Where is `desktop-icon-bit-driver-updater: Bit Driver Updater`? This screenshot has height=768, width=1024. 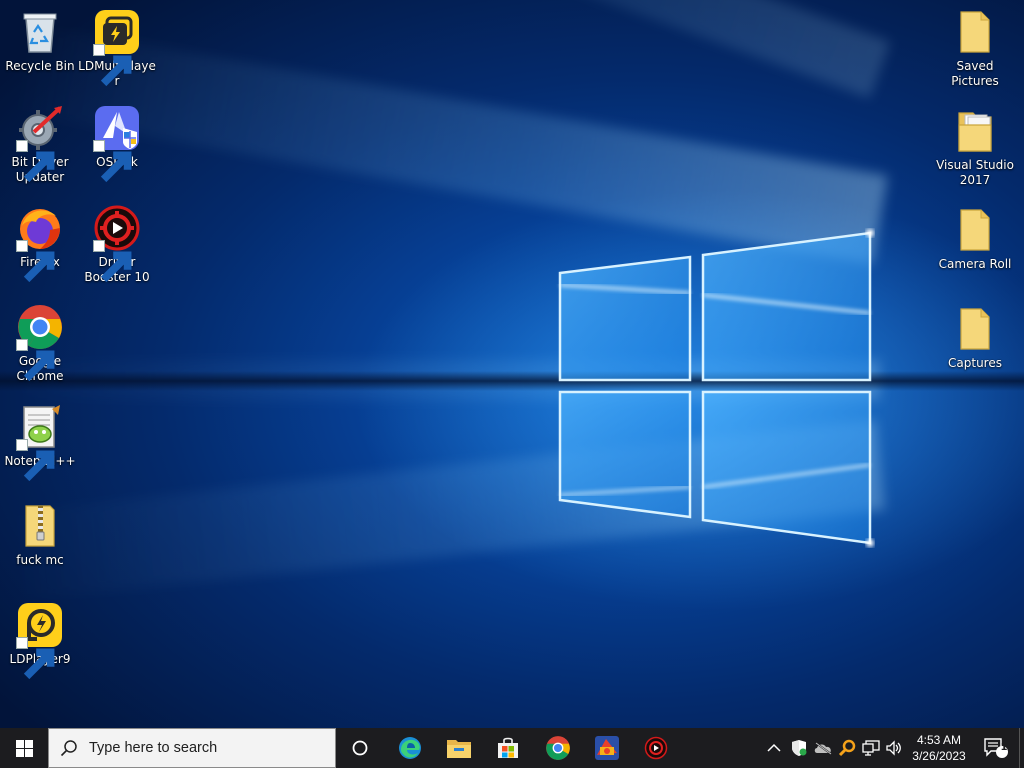
desktop-icon-bit-driver-updater: Bit Driver Updater is located at coordinates (40, 144).